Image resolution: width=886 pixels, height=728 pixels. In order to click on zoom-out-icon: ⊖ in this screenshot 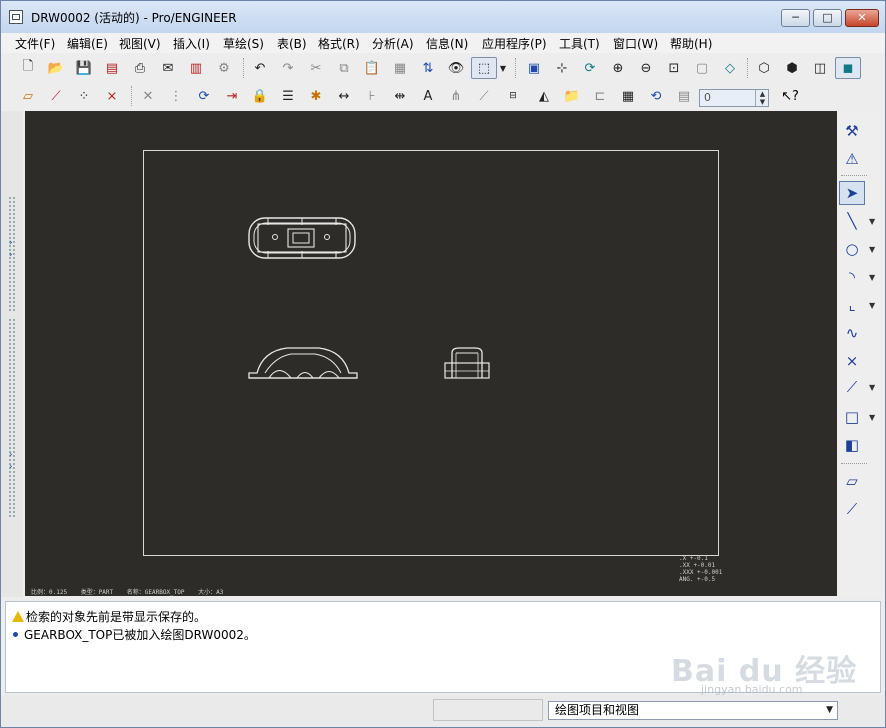, I will do `click(646, 68)`.